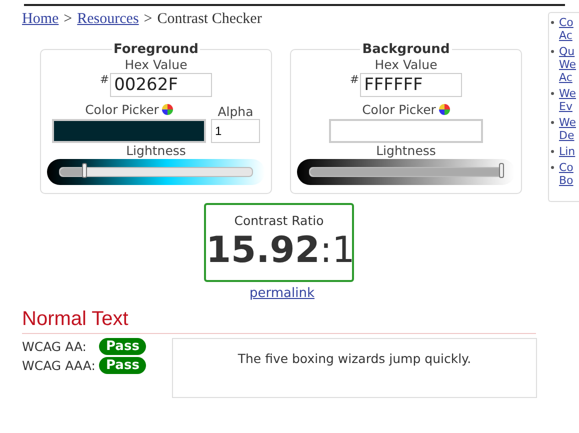  What do you see at coordinates (567, 100) in the screenshot?
I see `sidebar-link: We Ev` at bounding box center [567, 100].